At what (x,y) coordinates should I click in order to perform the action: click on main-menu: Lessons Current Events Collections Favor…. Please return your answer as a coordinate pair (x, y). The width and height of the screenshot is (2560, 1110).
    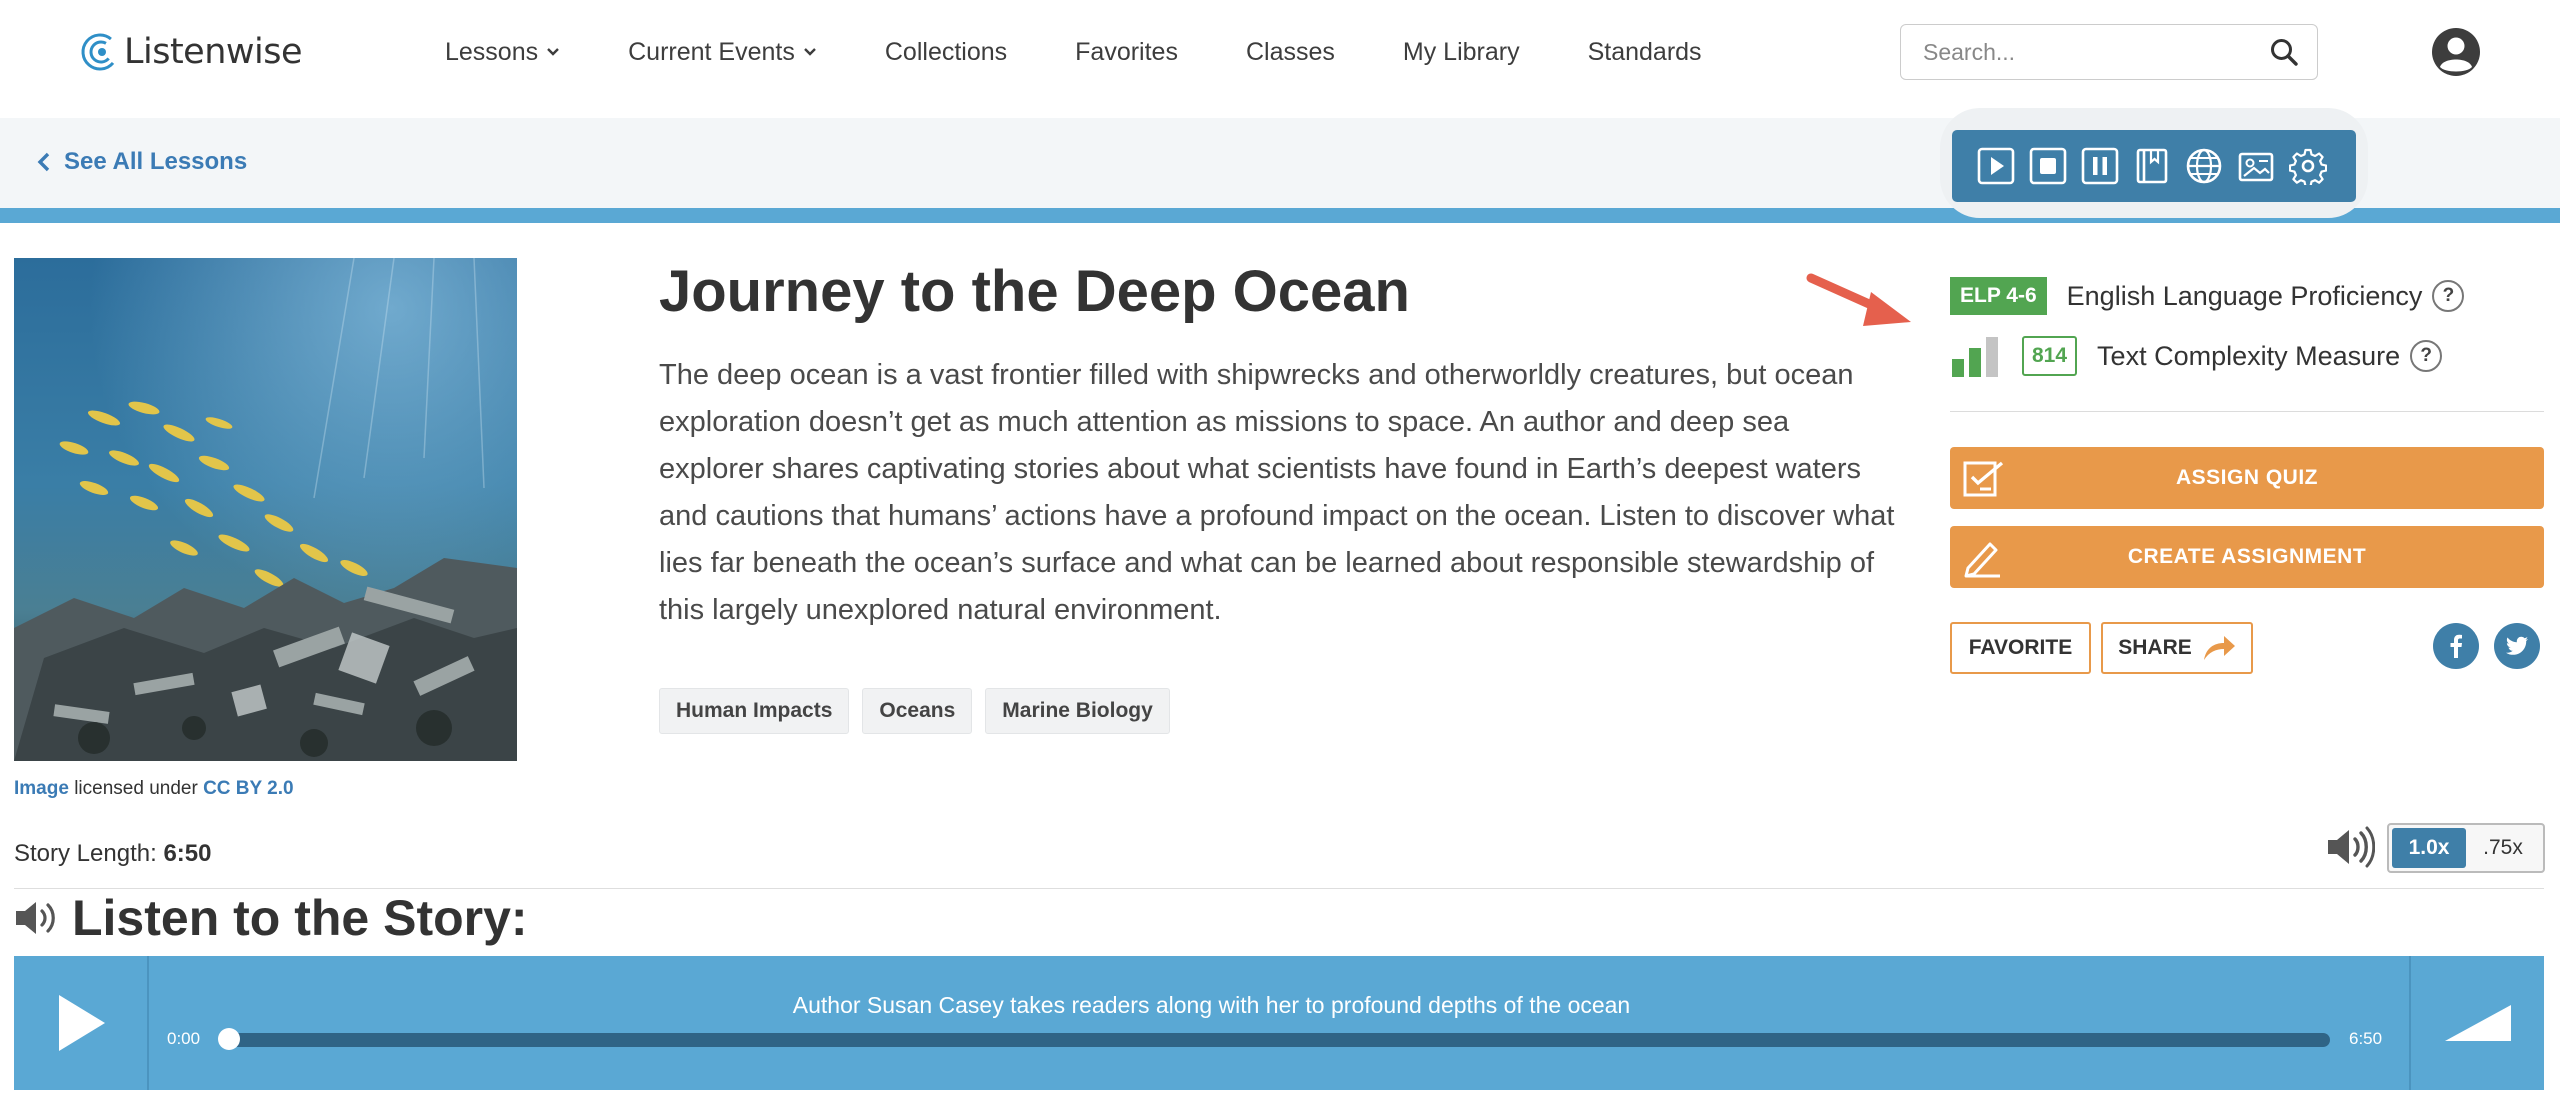
    Looking at the image, I should click on (1107, 52).